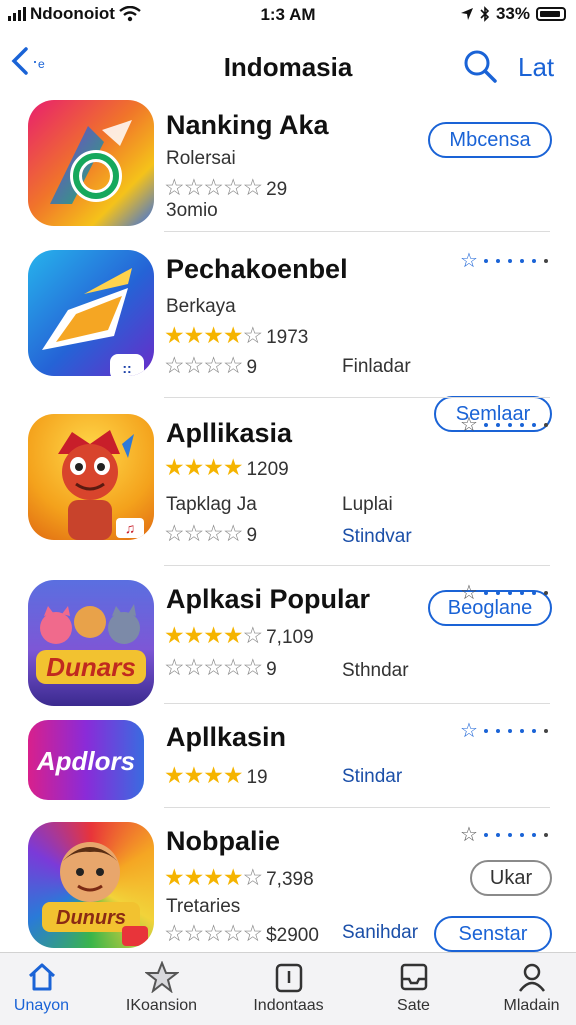  I want to click on app-subtitle: Berkaya, so click(201, 306).